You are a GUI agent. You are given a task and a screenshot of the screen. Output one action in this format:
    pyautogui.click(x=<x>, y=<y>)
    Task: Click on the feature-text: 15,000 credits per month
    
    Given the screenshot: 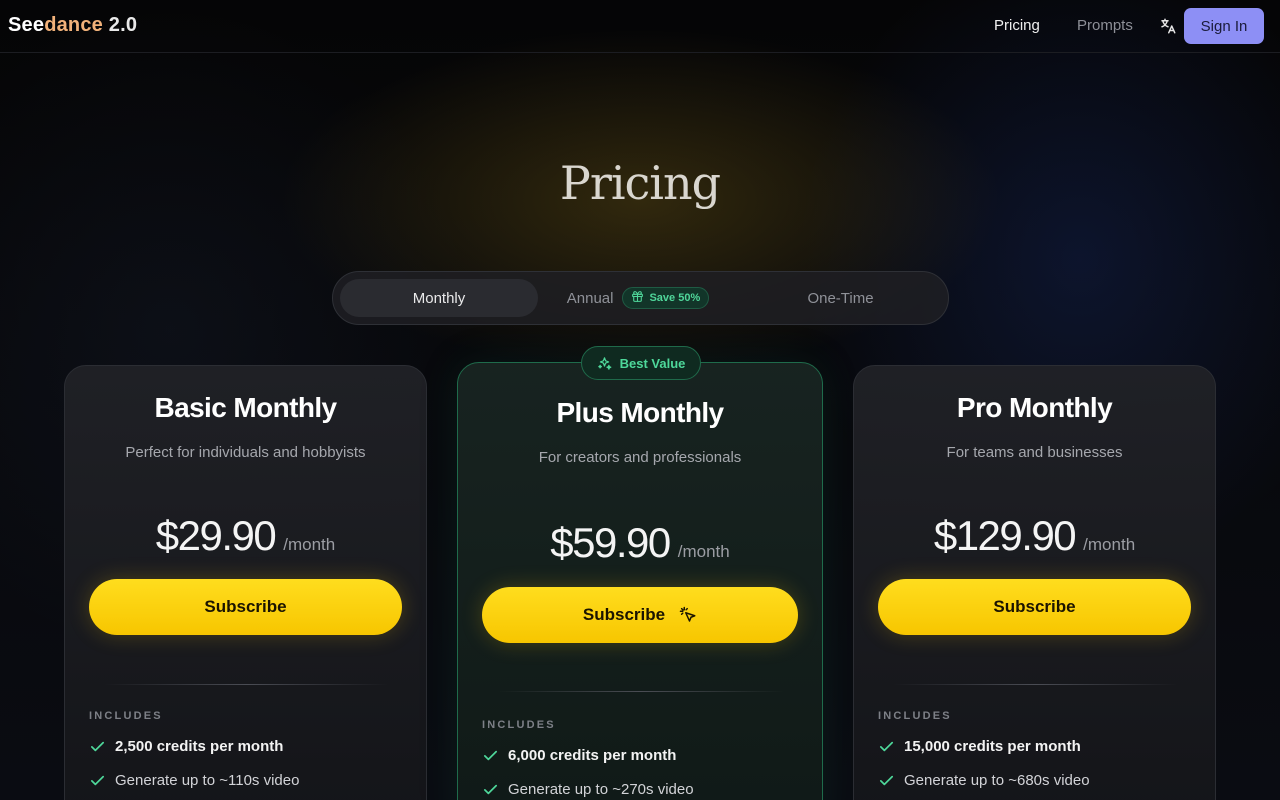 What is the action you would take?
    pyautogui.click(x=992, y=746)
    